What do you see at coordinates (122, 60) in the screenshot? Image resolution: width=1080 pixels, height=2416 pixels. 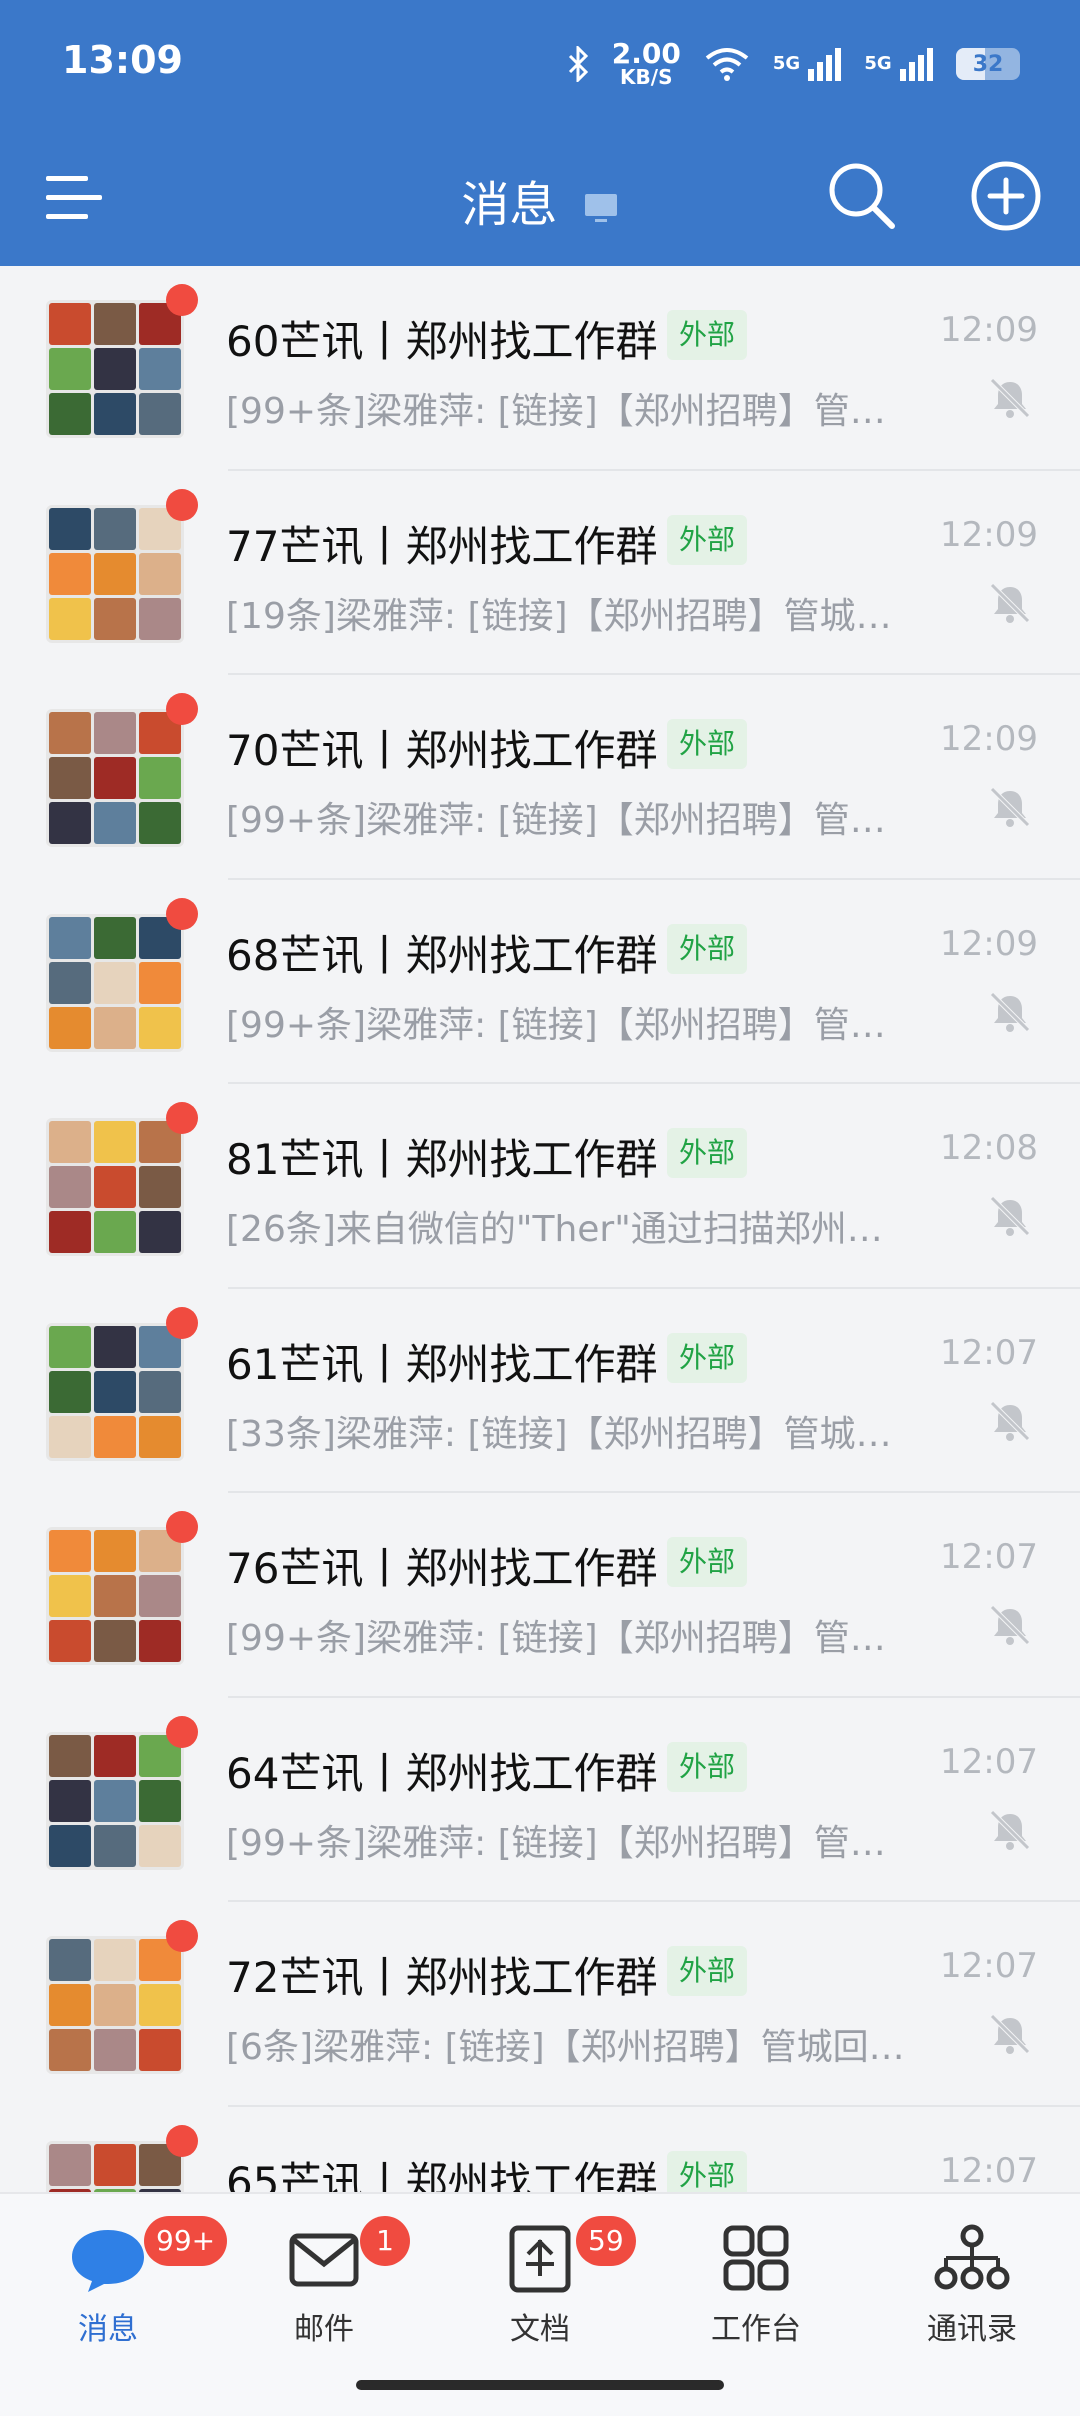 I see `status-time: 13:09` at bounding box center [122, 60].